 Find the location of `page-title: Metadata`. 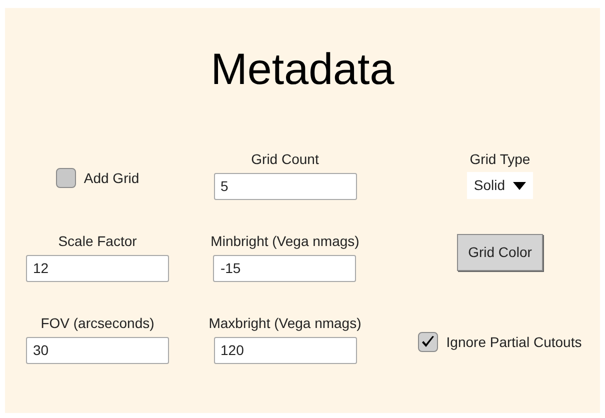

page-title: Metadata is located at coordinates (303, 70).